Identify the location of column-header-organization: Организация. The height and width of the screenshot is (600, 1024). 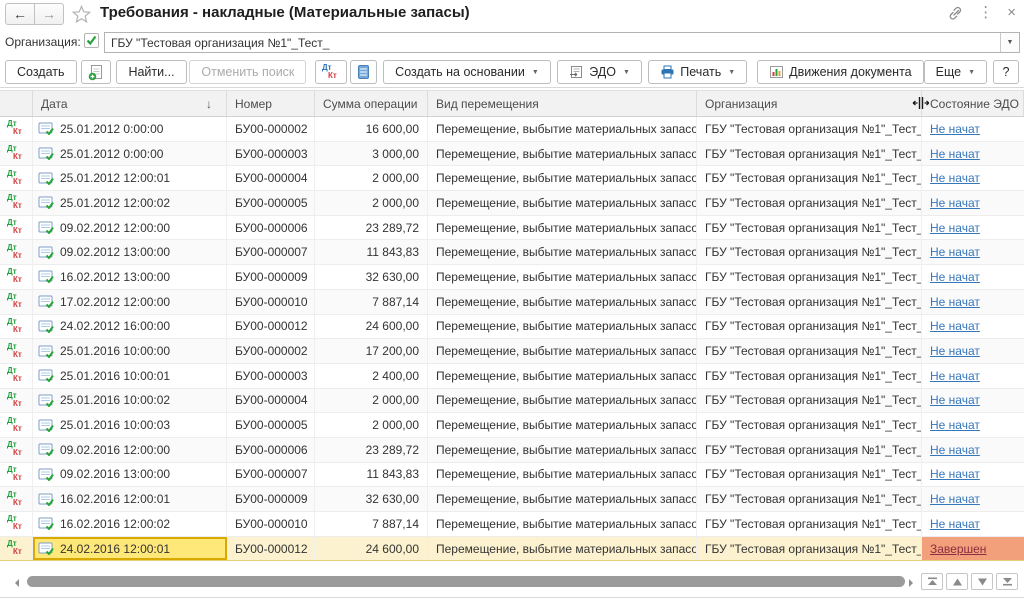
(809, 103).